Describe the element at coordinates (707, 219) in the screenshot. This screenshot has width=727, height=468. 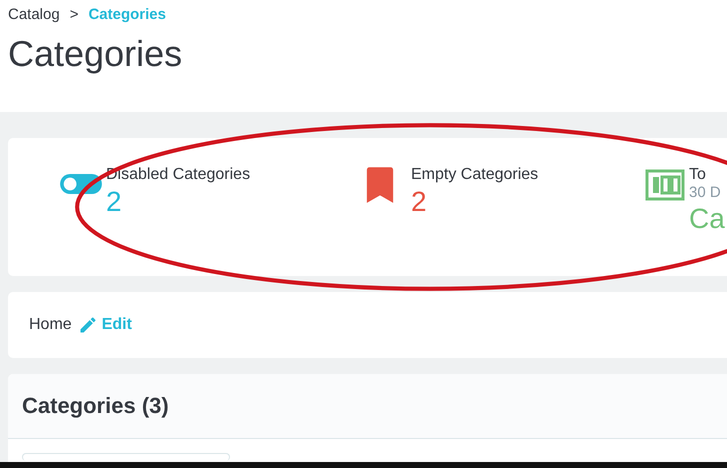
I see `kpi-value: Ca` at that location.